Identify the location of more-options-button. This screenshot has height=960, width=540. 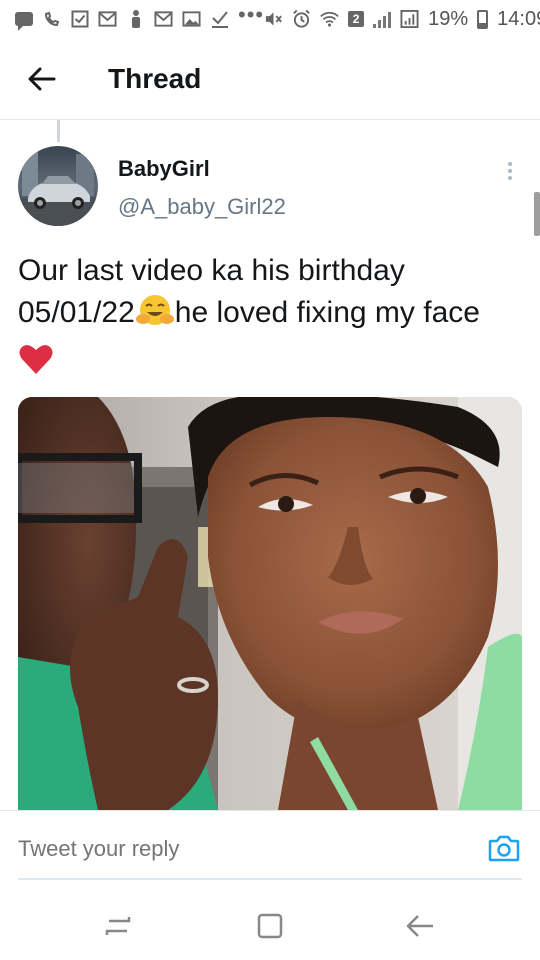
(510, 171).